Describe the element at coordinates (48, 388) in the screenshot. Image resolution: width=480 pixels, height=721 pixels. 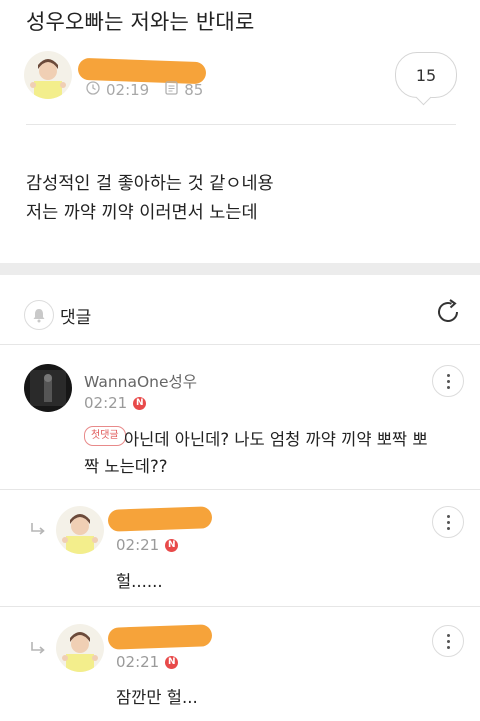
I see `commenter-avatar` at that location.